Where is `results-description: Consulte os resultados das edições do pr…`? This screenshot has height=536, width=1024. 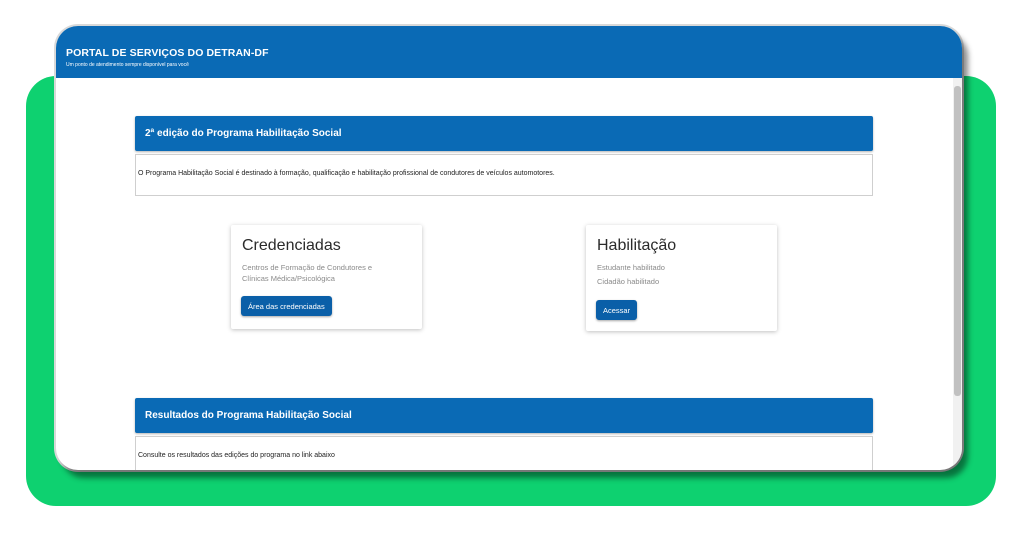 results-description: Consulte os resultados das edições do pr… is located at coordinates (236, 455).